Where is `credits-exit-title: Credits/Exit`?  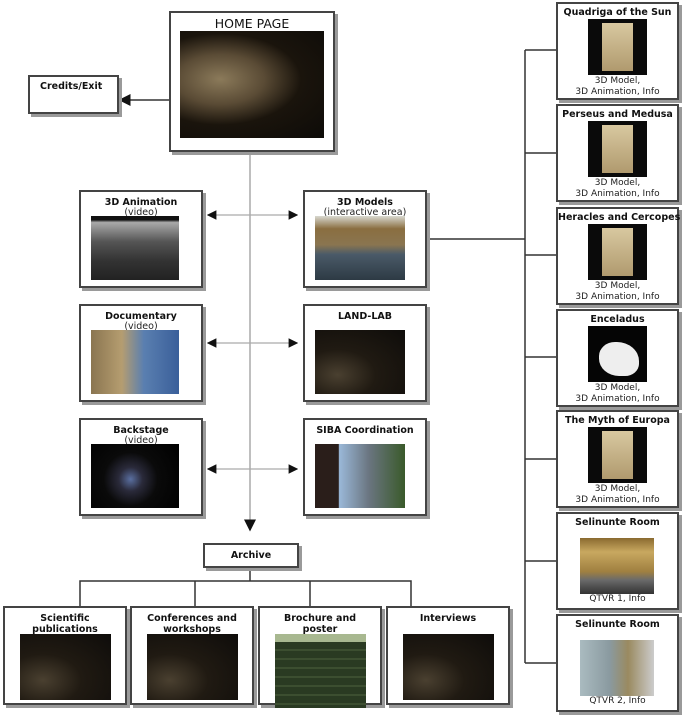
credits-exit-title: Credits/Exit is located at coordinates (71, 86).